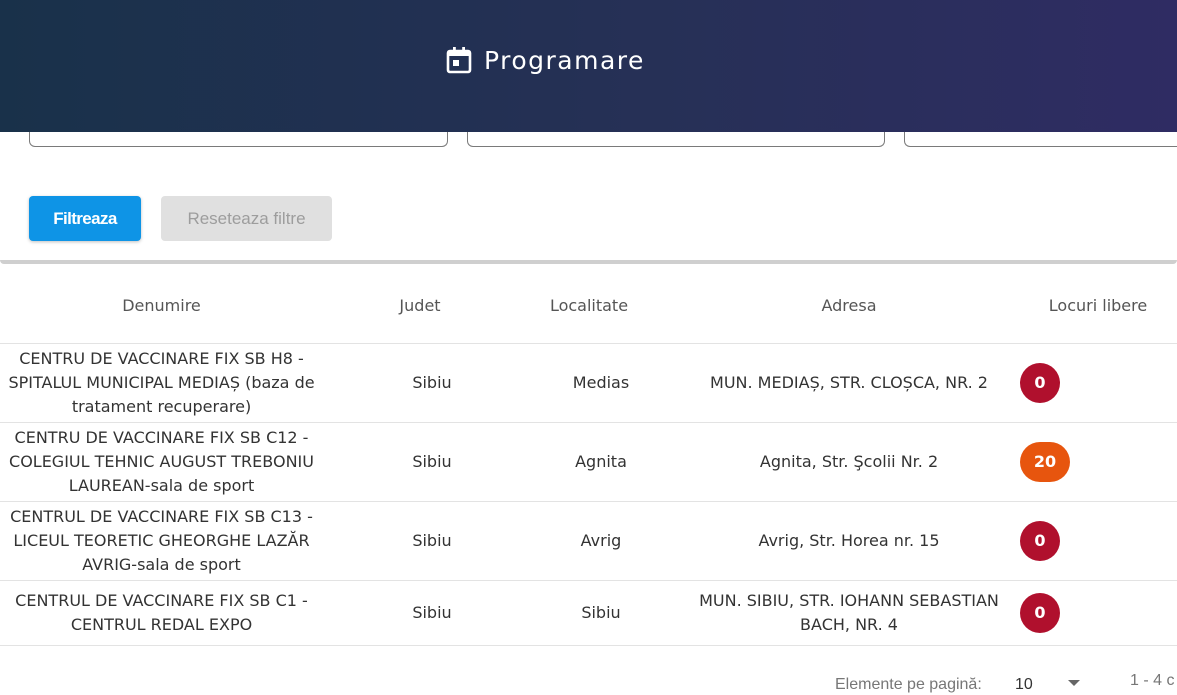 This screenshot has width=1177, height=695. I want to click on header-title-group: Programare, so click(545, 60).